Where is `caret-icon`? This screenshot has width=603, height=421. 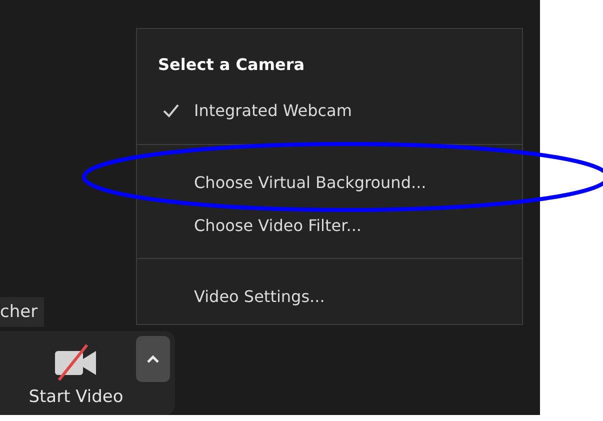 caret-icon is located at coordinates (153, 359).